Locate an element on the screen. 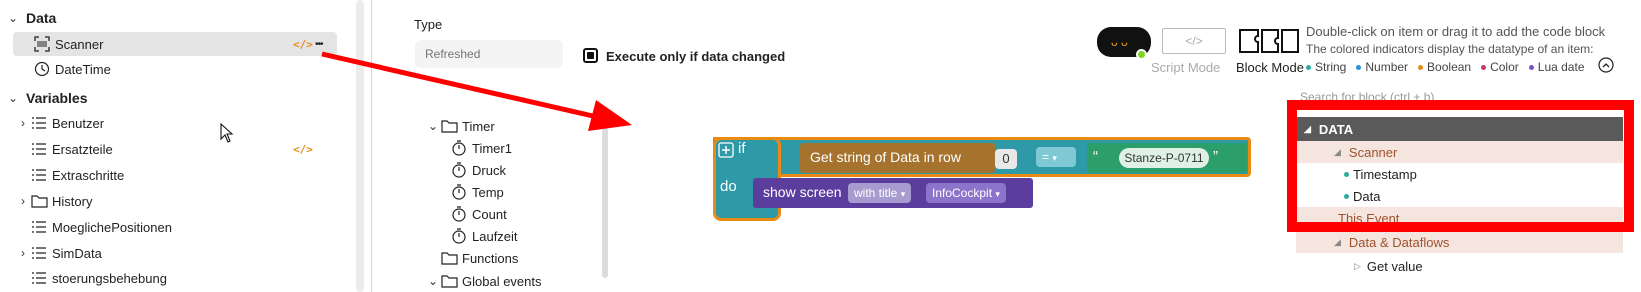  annotation-highlight-box is located at coordinates (1460, 166).